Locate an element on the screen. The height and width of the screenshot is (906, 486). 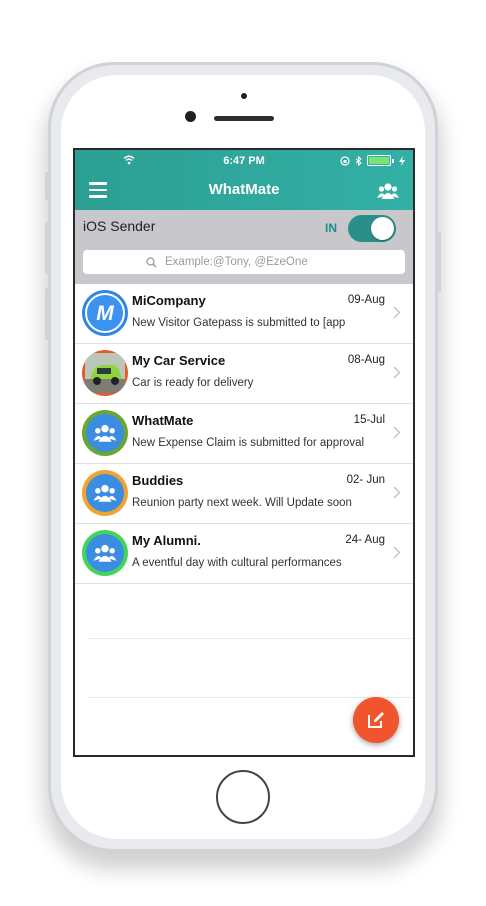
nav-bar: WhatMate is located at coordinates (244, 191).